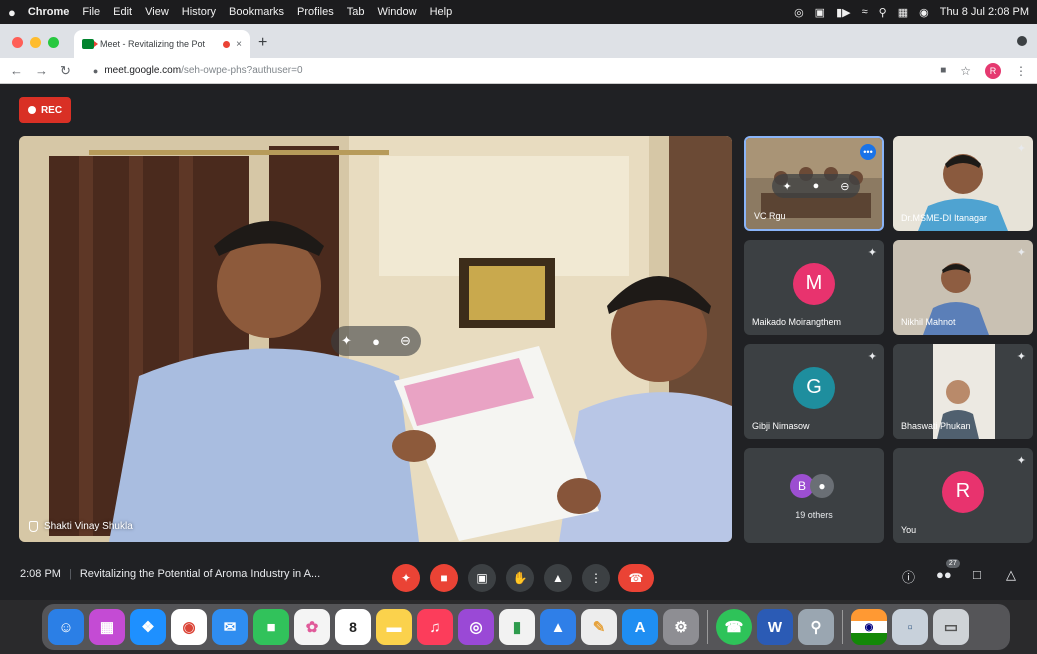 Image resolution: width=1037 pixels, height=654 pixels. Describe the element at coordinates (65, 71) in the screenshot. I see `reload-icon: ↻` at that location.